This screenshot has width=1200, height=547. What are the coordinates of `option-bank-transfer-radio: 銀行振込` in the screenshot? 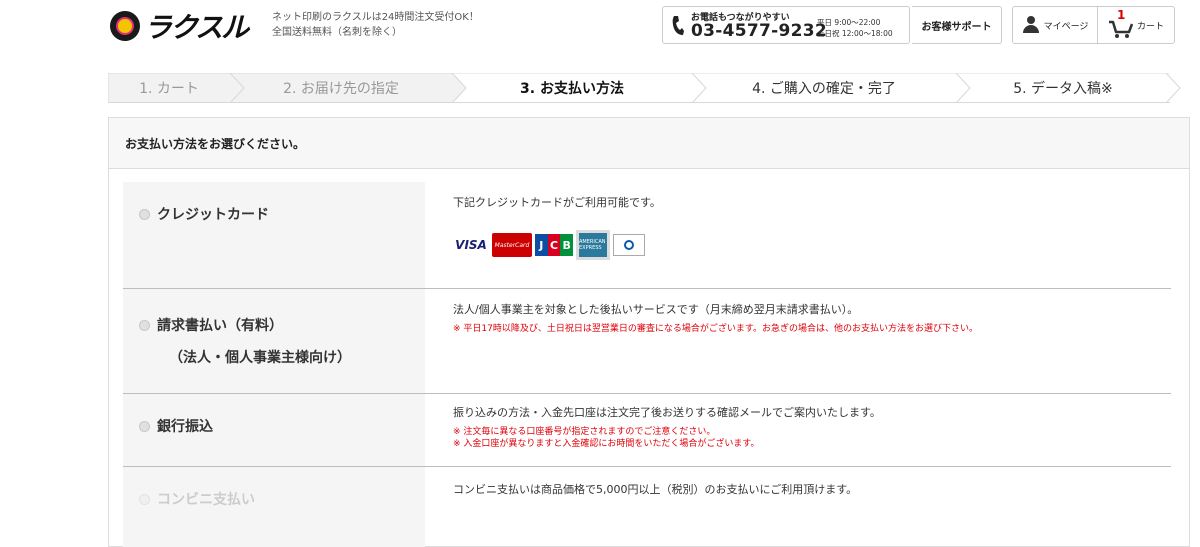 It's located at (176, 426).